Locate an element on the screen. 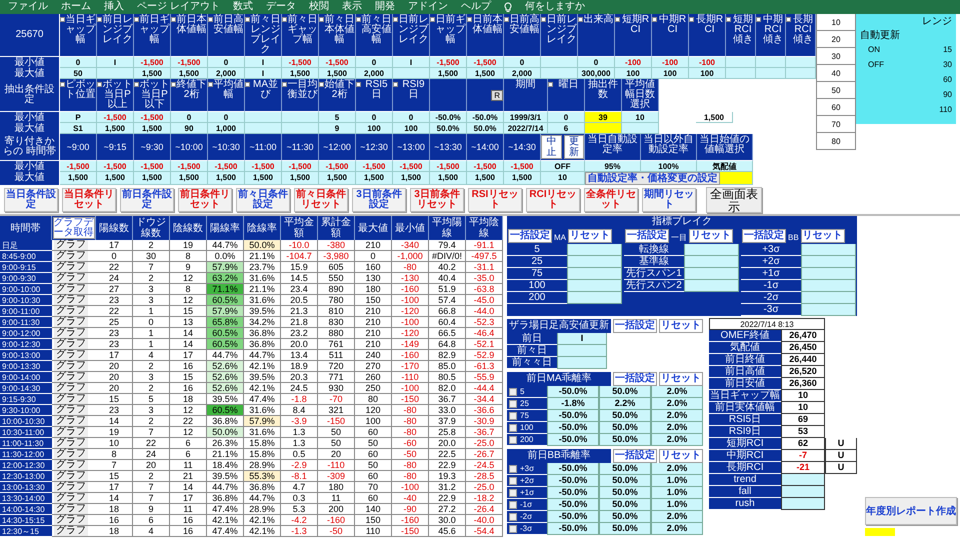  menu-item: ホーム is located at coordinates (76, 7).